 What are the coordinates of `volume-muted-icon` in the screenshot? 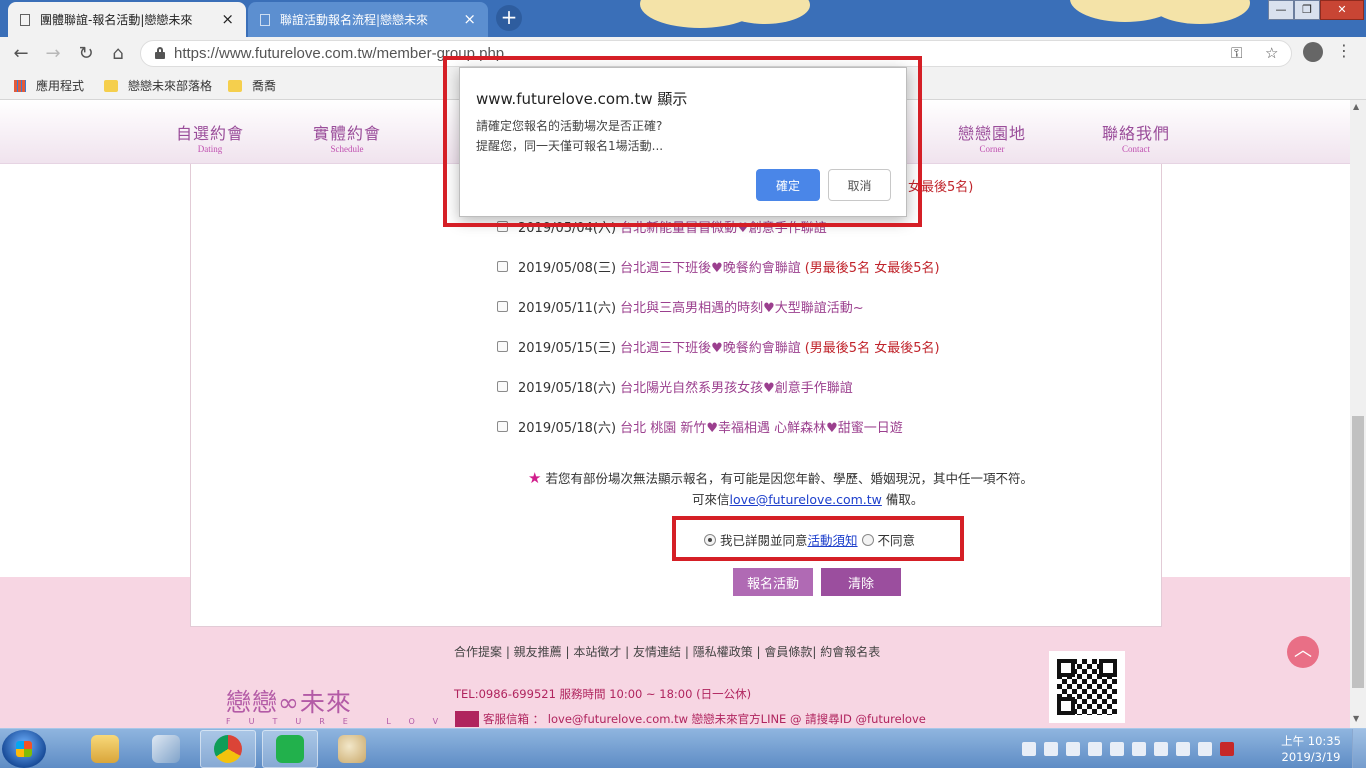 It's located at (1183, 749).